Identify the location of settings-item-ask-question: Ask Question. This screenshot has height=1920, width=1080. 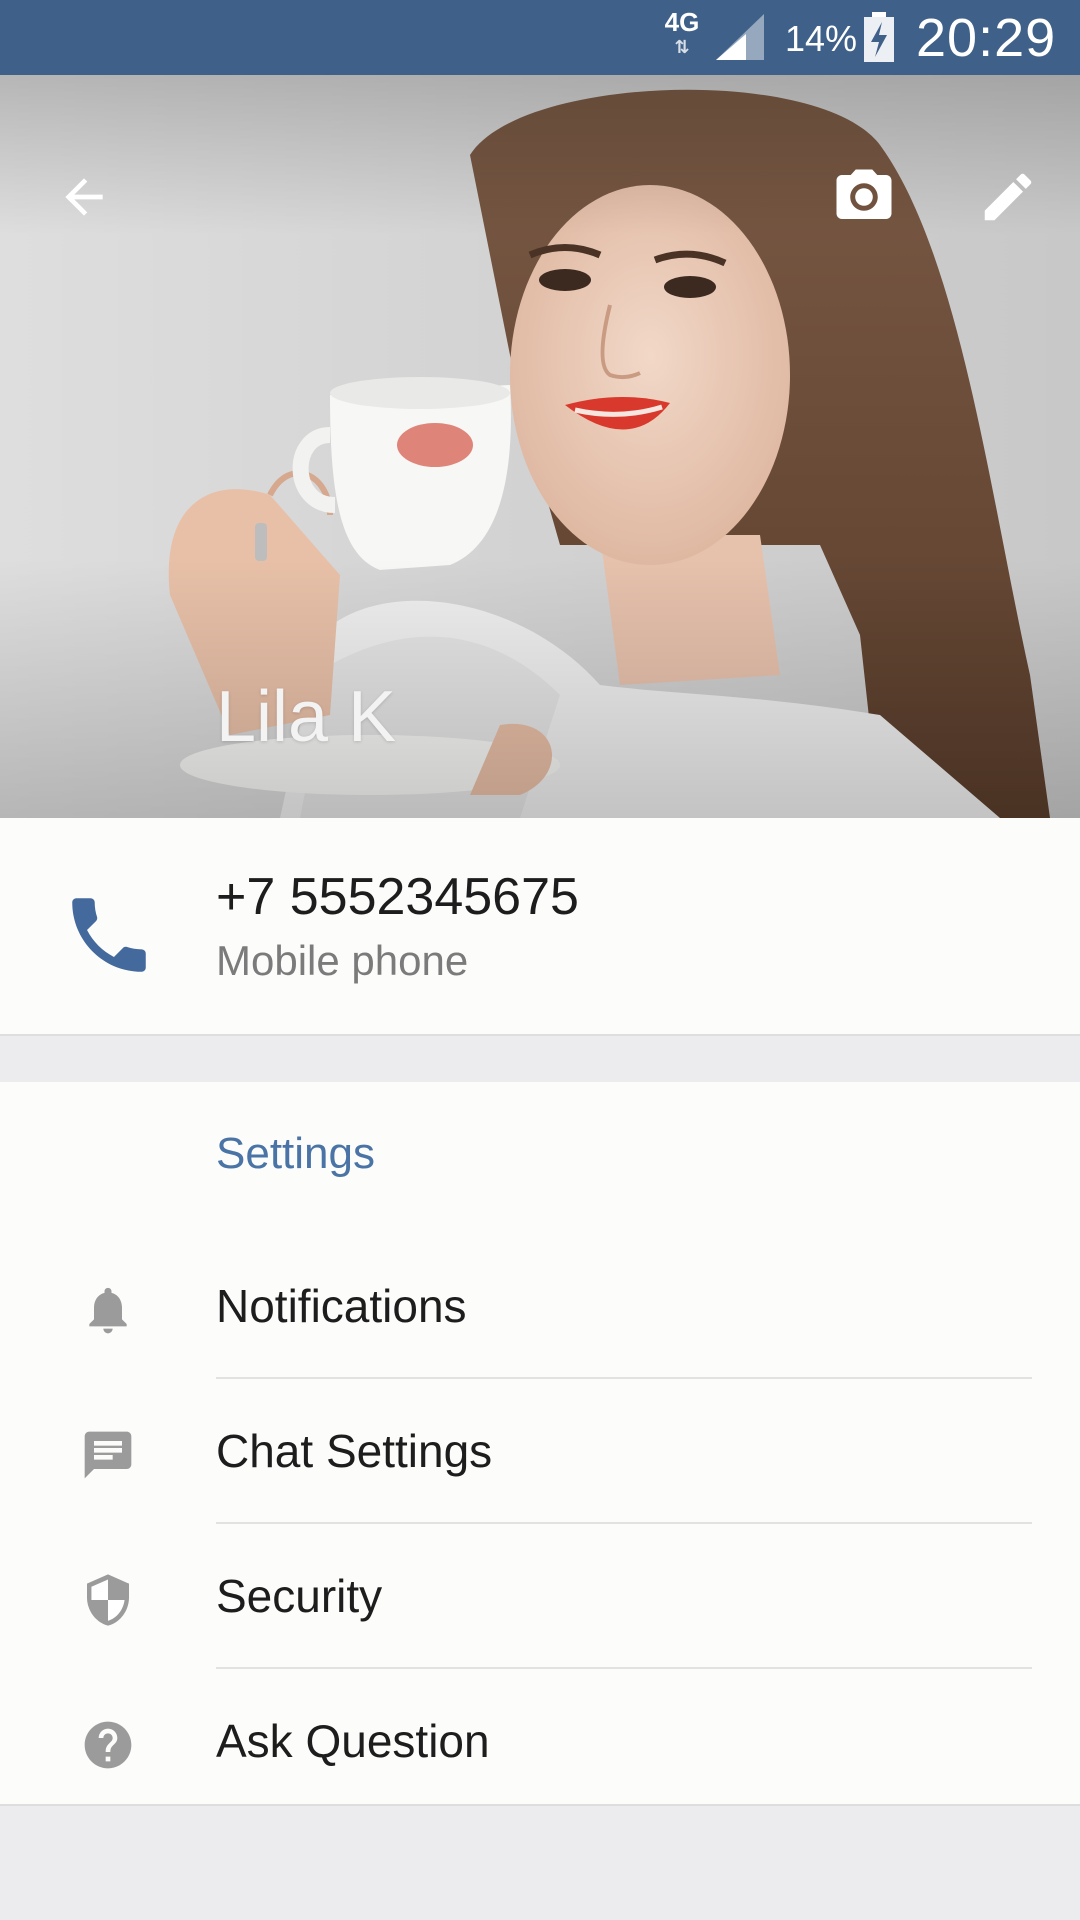
(540, 1741).